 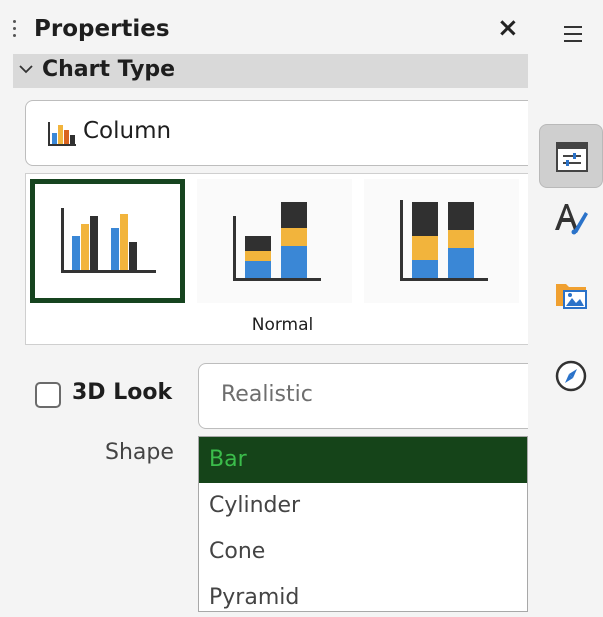 I want to click on stacked-column-icon, so click(x=276, y=241).